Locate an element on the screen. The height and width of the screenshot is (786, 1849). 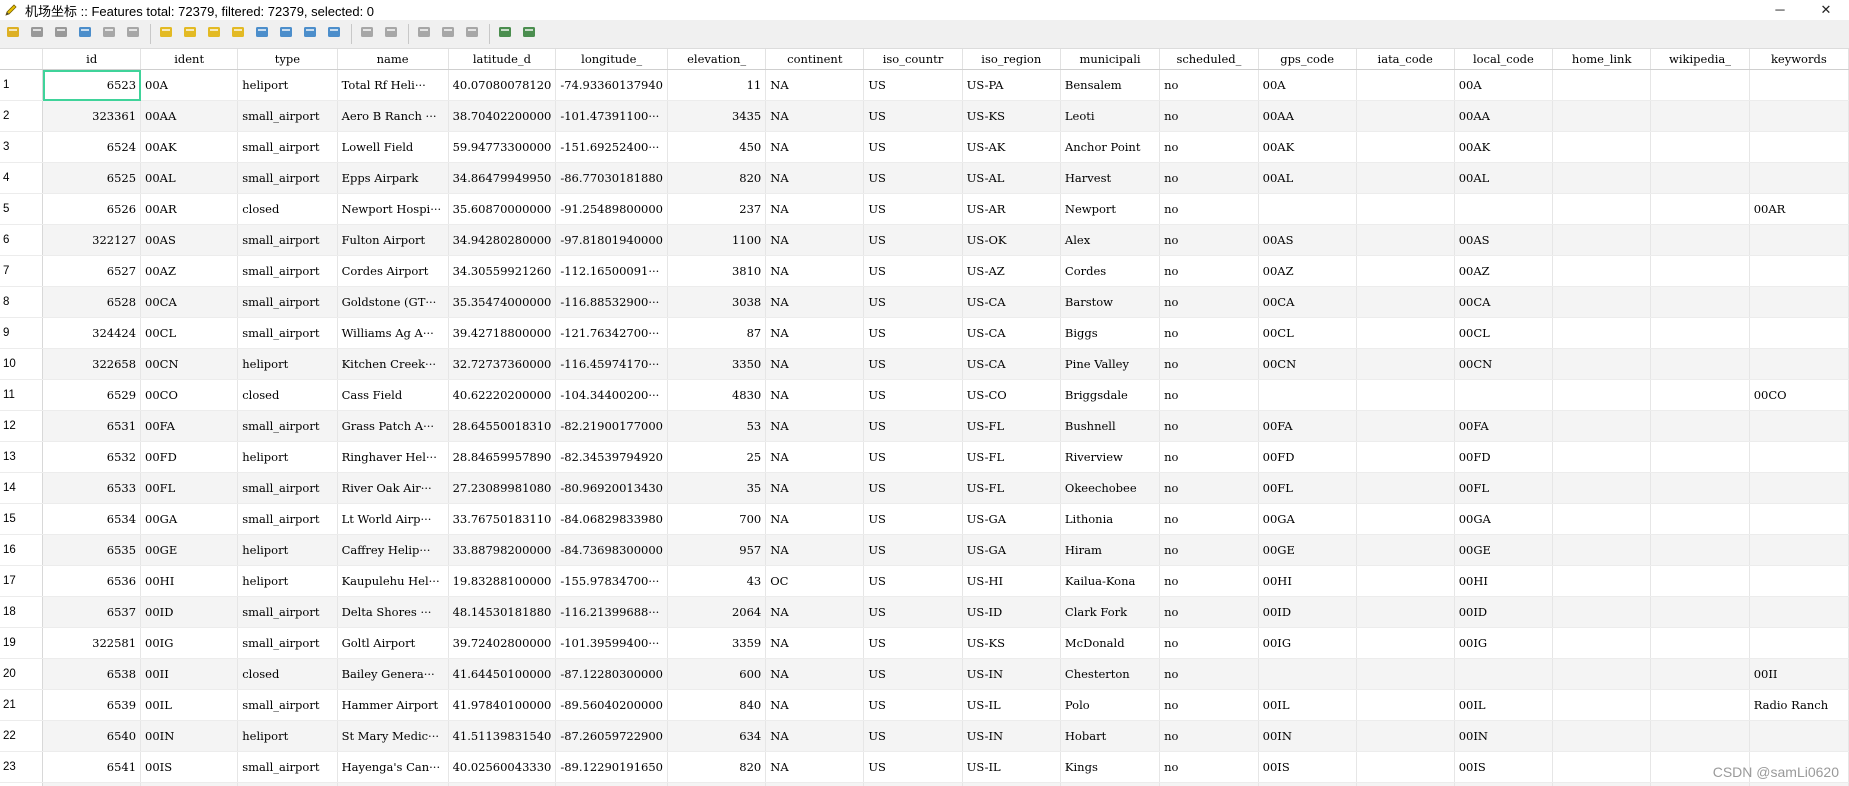
cell-name: Kitchen Creek··· is located at coordinates (393, 364).